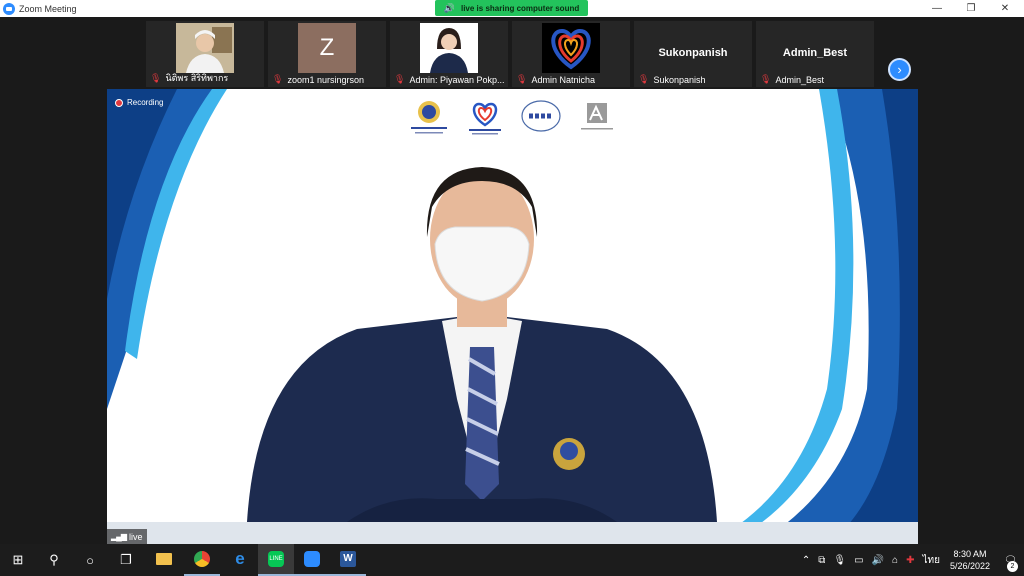 The width and height of the screenshot is (1024, 576). What do you see at coordinates (119, 102) in the screenshot?
I see `record-icon` at bounding box center [119, 102].